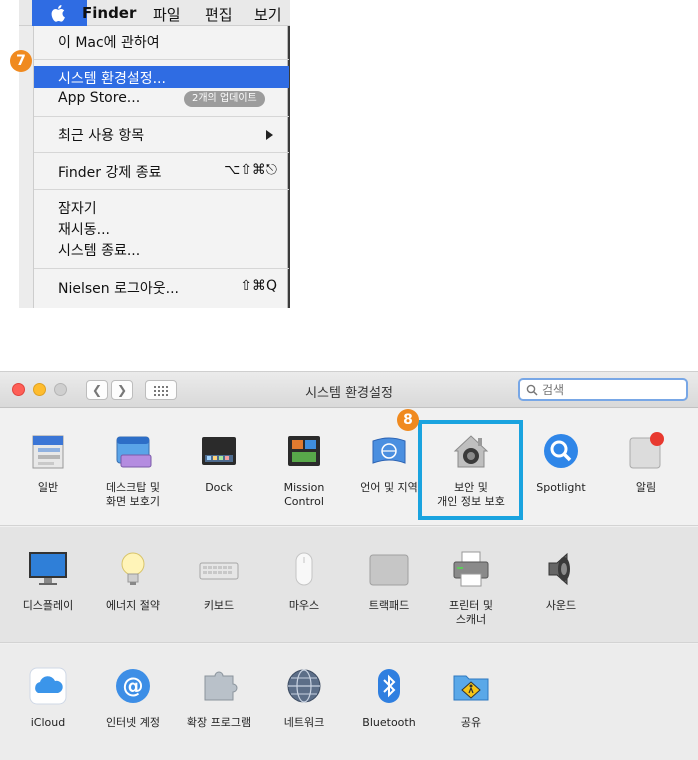  Describe the element at coordinates (134, 452) in the screenshot. I see `desktop-screensaver-icon` at that location.